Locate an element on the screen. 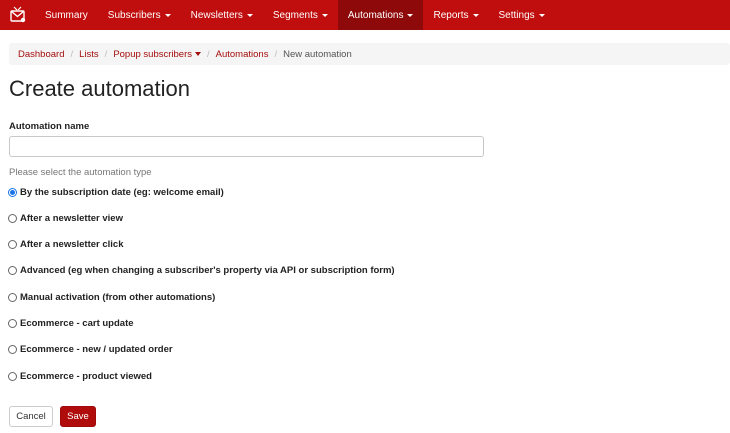  automation-name-label: Automation name is located at coordinates (49, 126).